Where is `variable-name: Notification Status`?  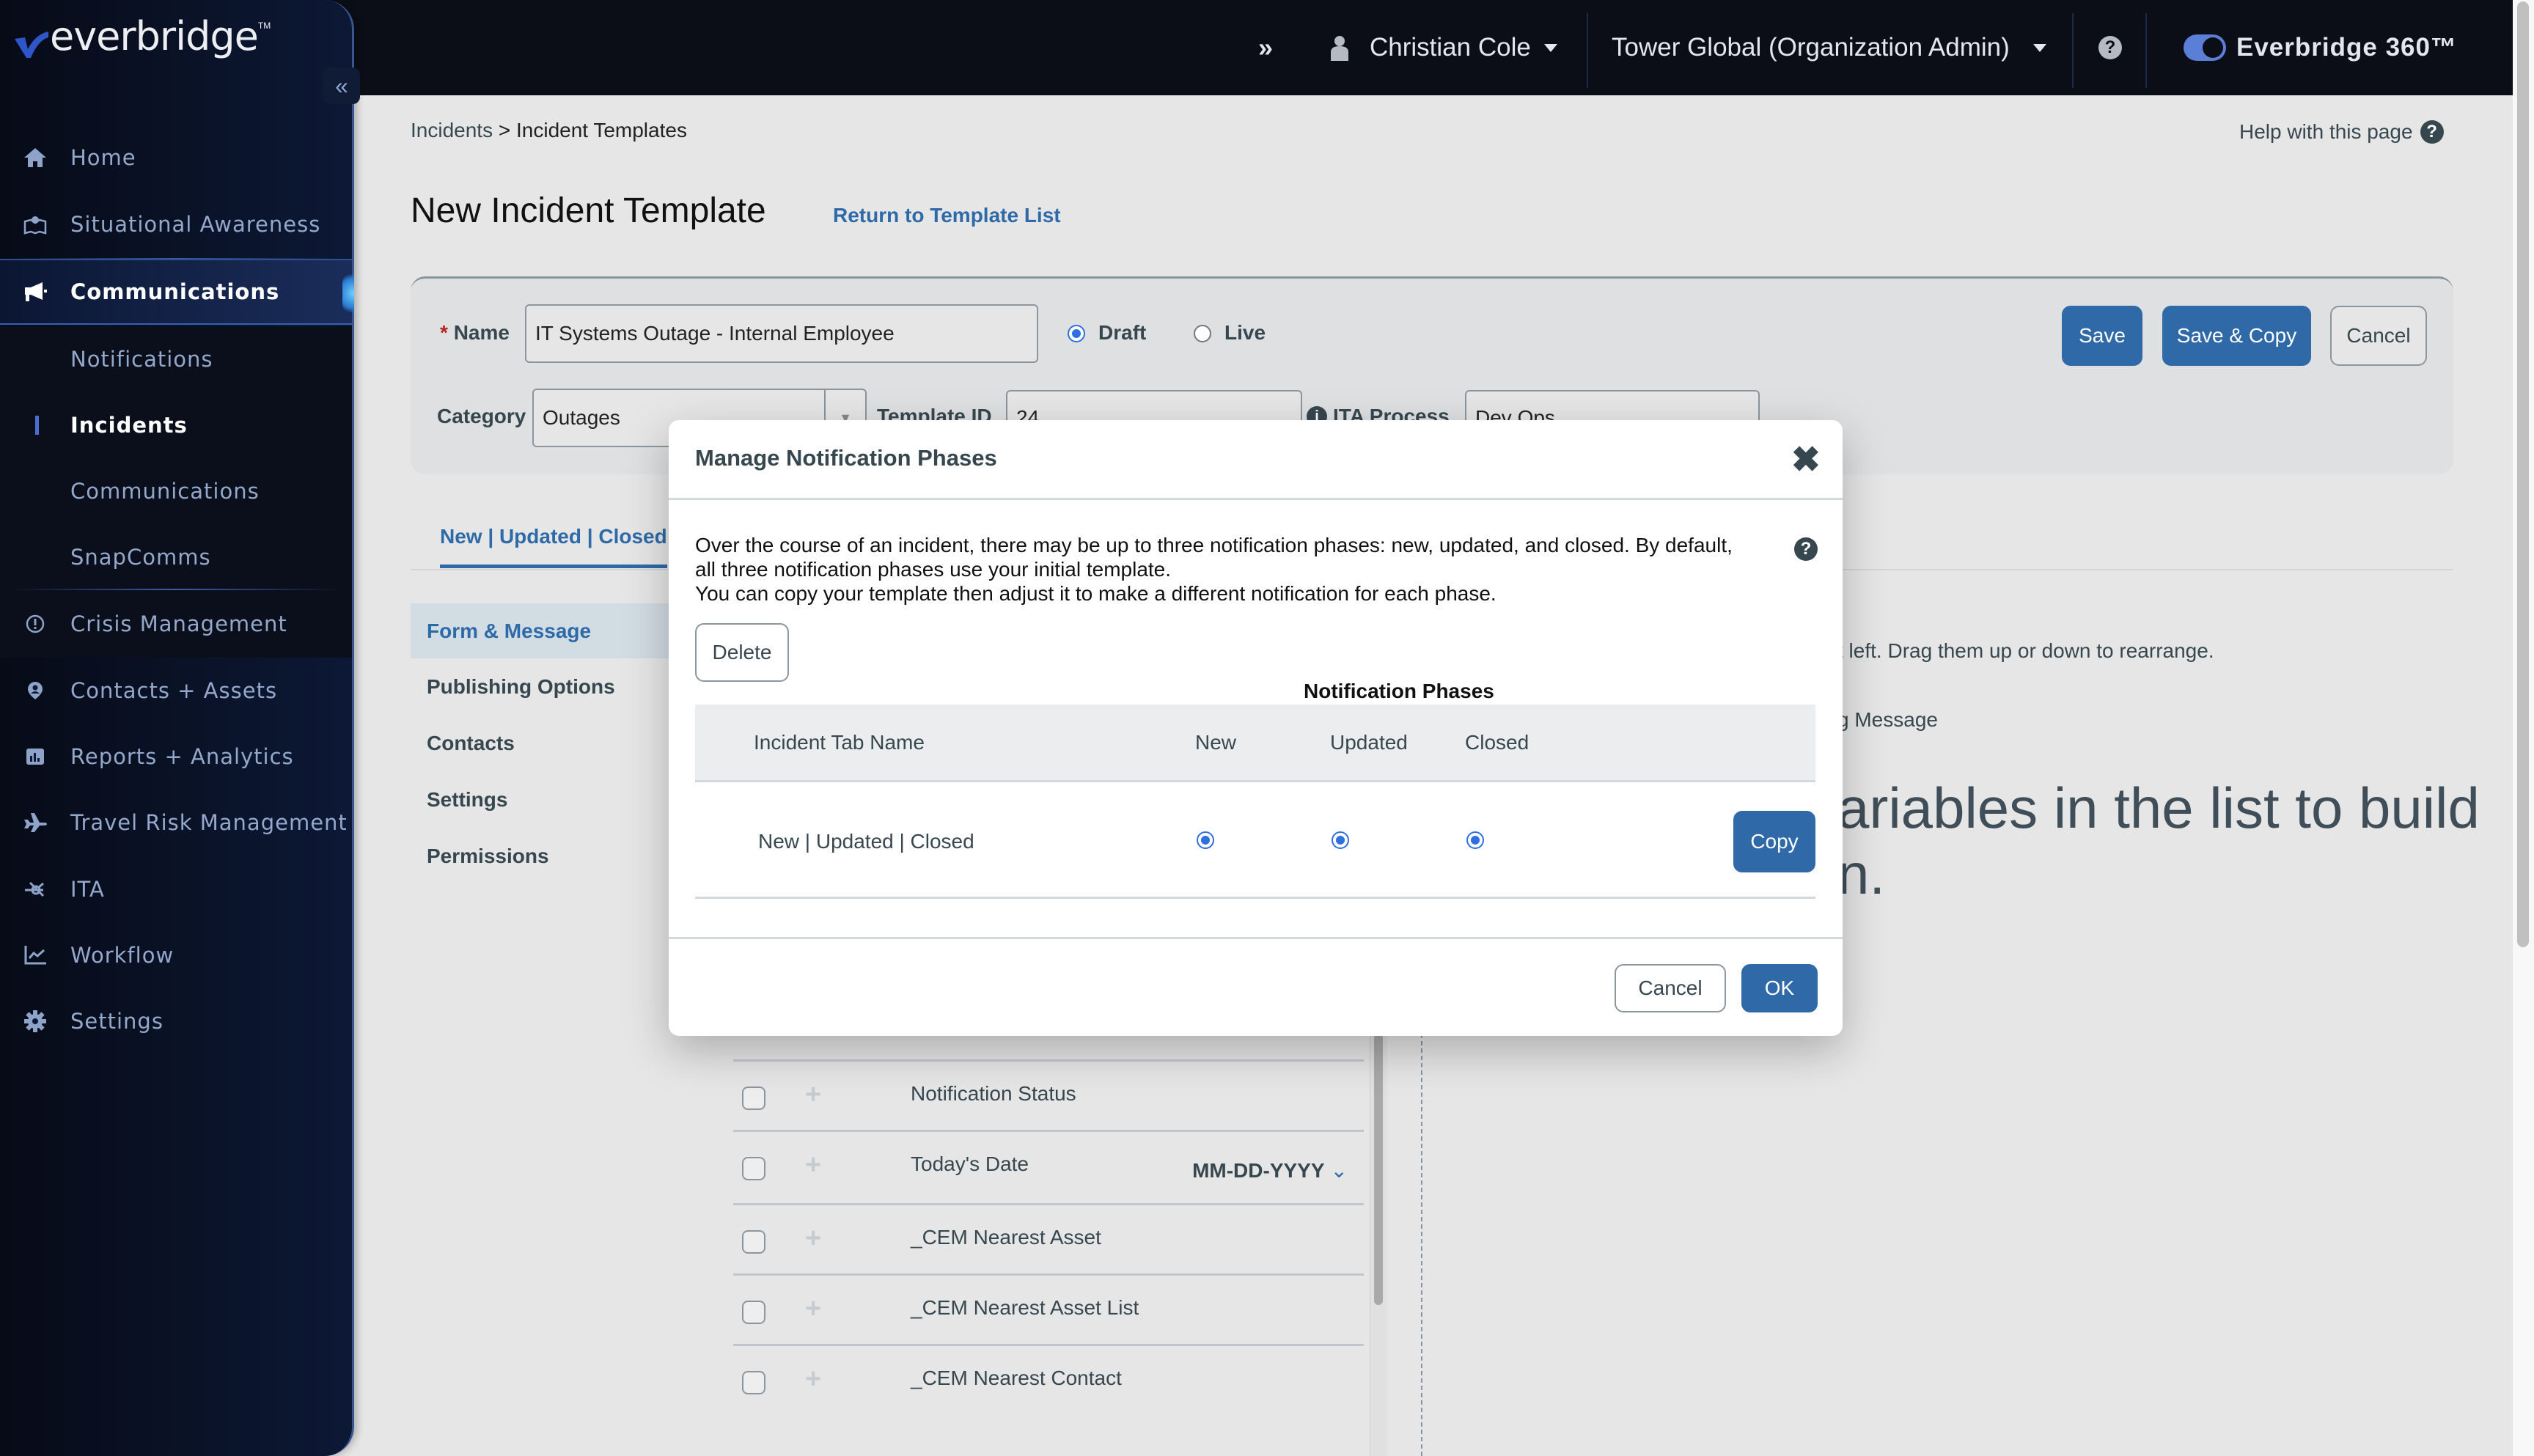 variable-name: Notification Status is located at coordinates (993, 1093).